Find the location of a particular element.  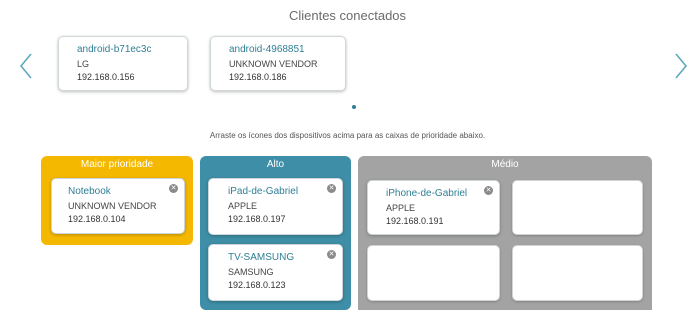

device-ip: 192.168.0.197 is located at coordinates (257, 219).